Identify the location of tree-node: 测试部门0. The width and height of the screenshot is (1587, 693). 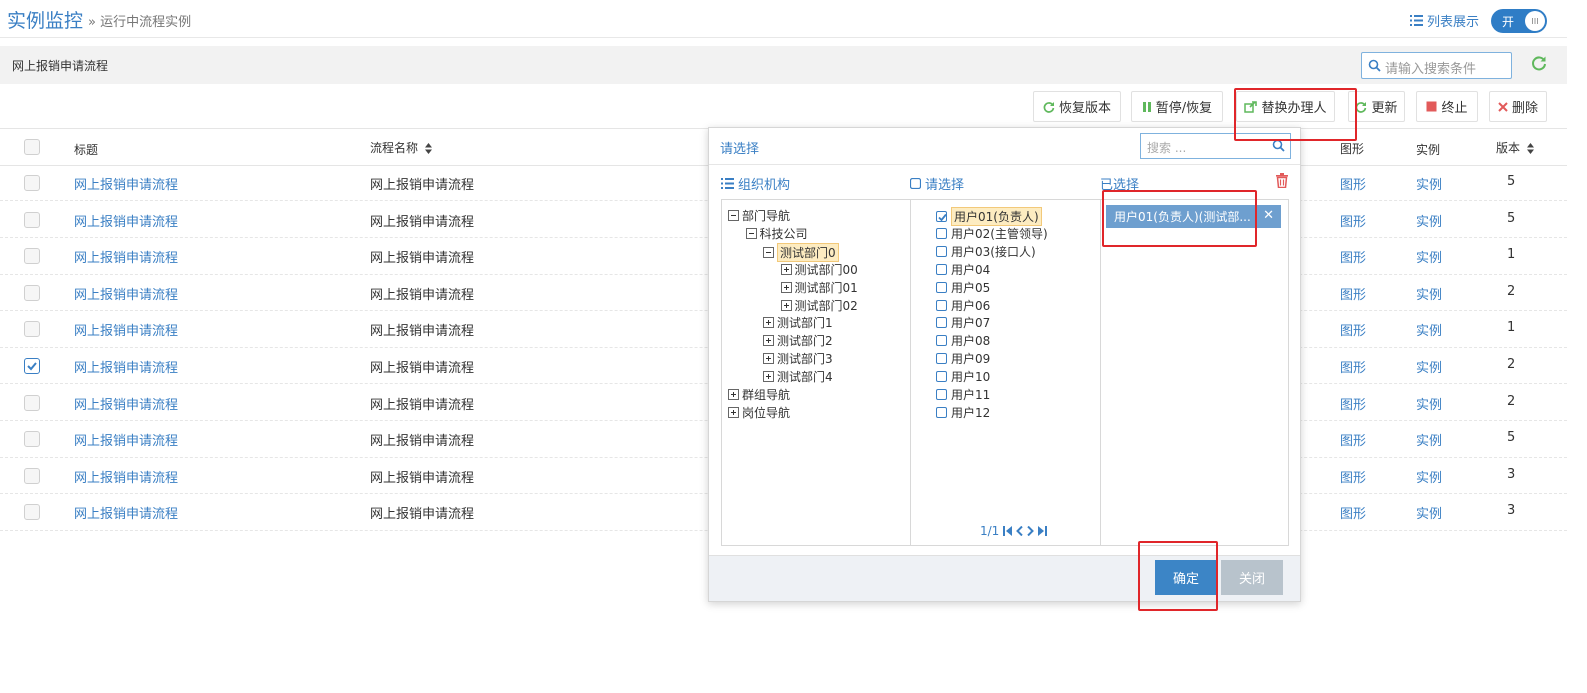
(801, 252).